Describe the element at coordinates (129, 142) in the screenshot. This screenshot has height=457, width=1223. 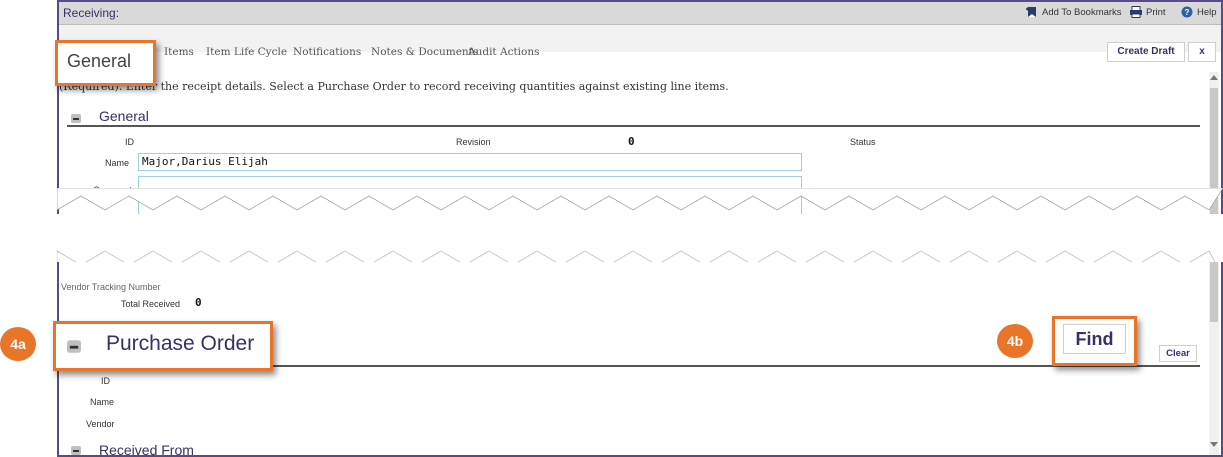
I see `id-label: ID` at that location.